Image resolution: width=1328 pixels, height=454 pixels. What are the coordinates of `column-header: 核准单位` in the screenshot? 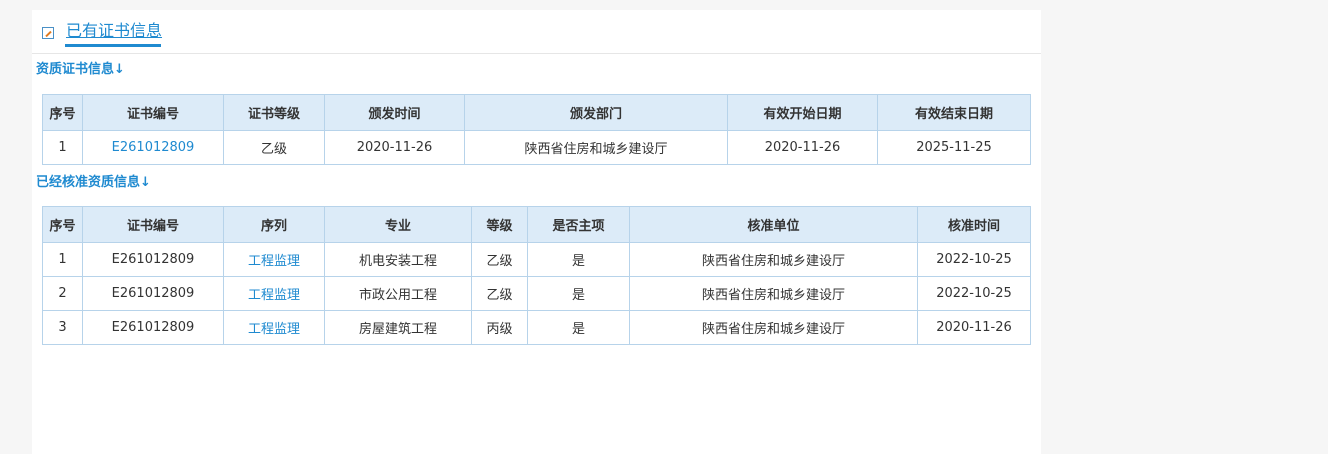 It's located at (773, 224).